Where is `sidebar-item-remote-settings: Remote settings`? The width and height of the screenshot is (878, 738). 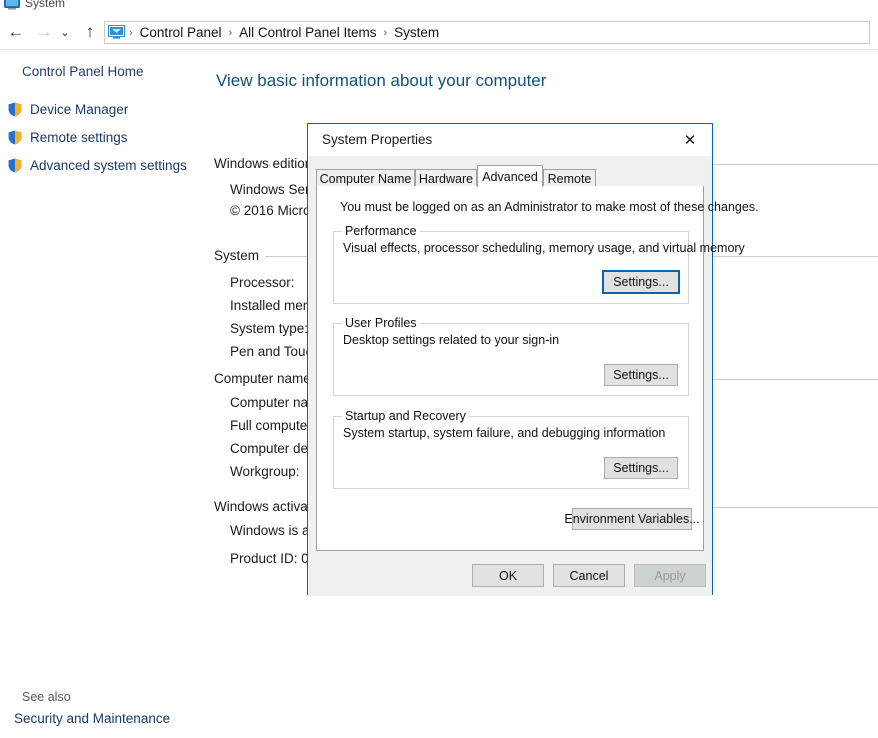
sidebar-item-remote-settings: Remote settings is located at coordinates (68, 137).